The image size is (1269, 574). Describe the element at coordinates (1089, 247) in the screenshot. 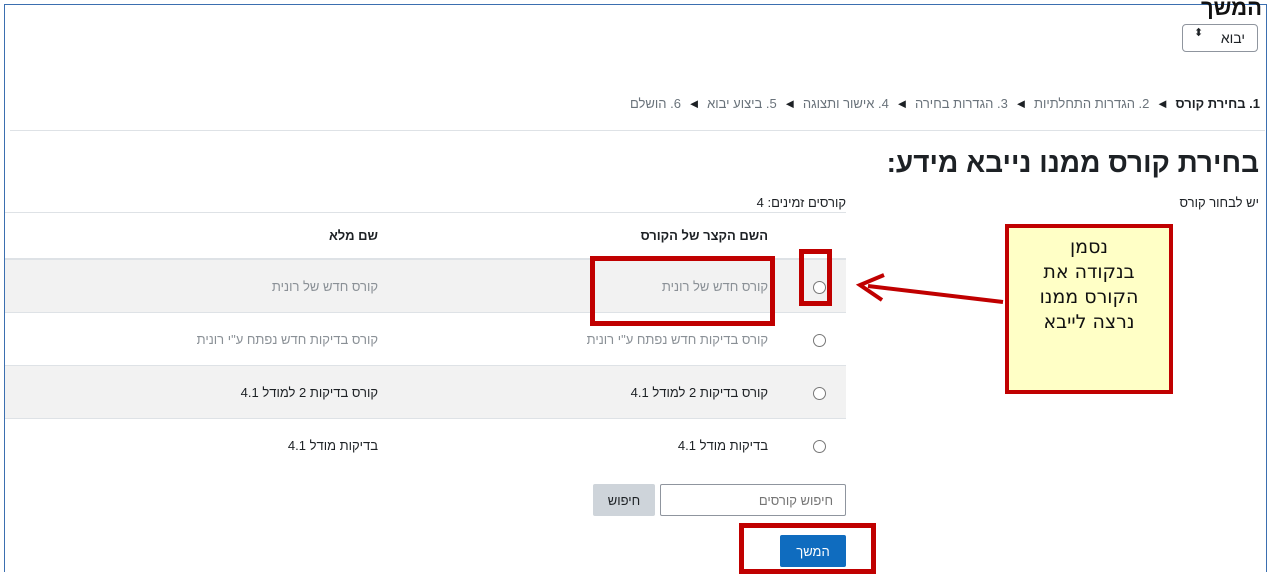

I see `callout-line: נסמן` at that location.